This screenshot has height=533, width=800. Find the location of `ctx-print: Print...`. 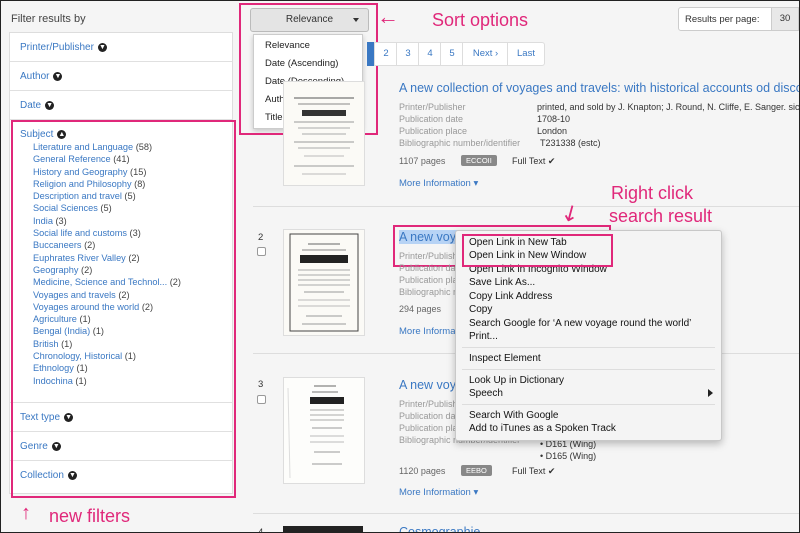

ctx-print: Print... is located at coordinates (483, 336).